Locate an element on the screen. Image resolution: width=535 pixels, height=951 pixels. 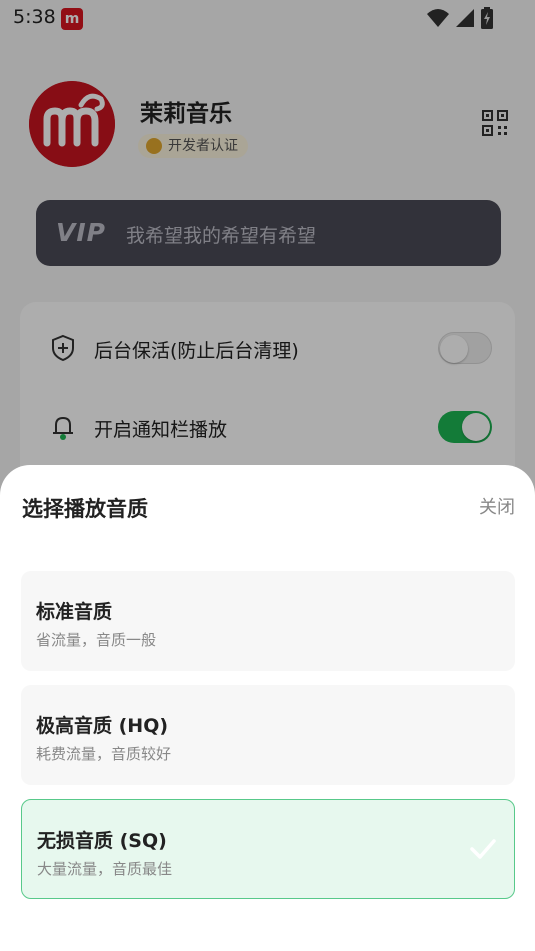
option-title: 无损音质 (SQ) is located at coordinates (102, 841).